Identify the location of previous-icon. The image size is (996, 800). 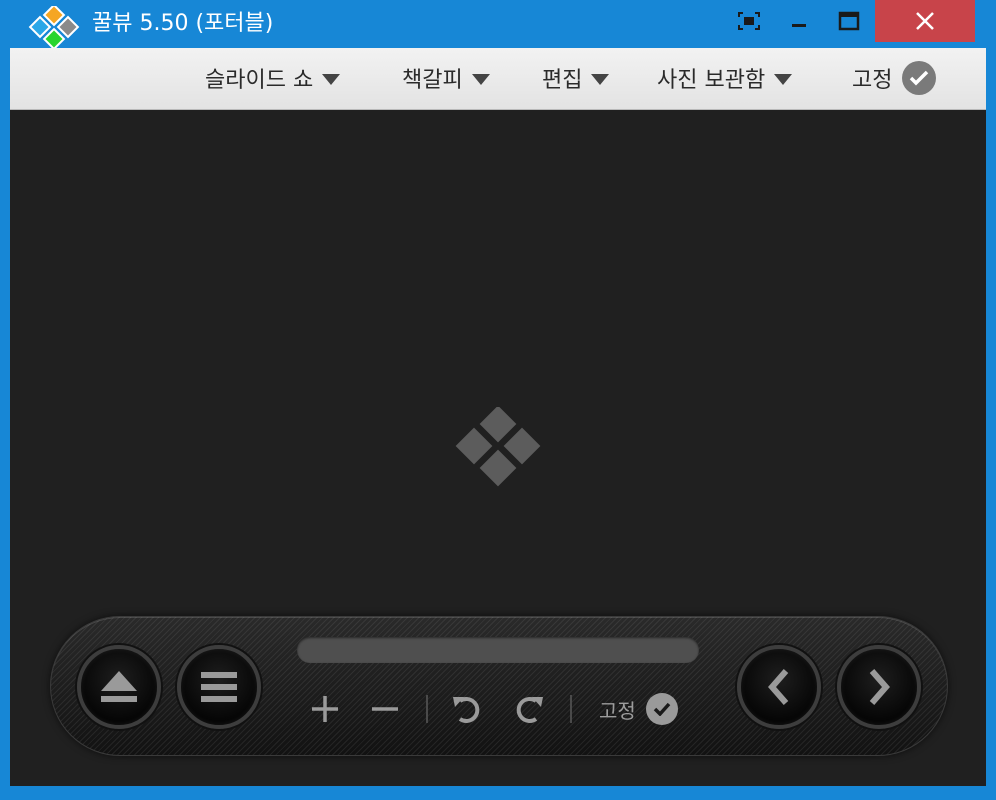
(778, 687).